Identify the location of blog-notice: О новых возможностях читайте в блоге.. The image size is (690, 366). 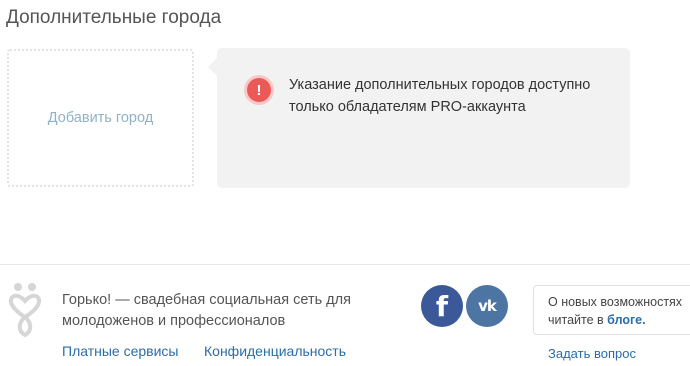
(611, 310).